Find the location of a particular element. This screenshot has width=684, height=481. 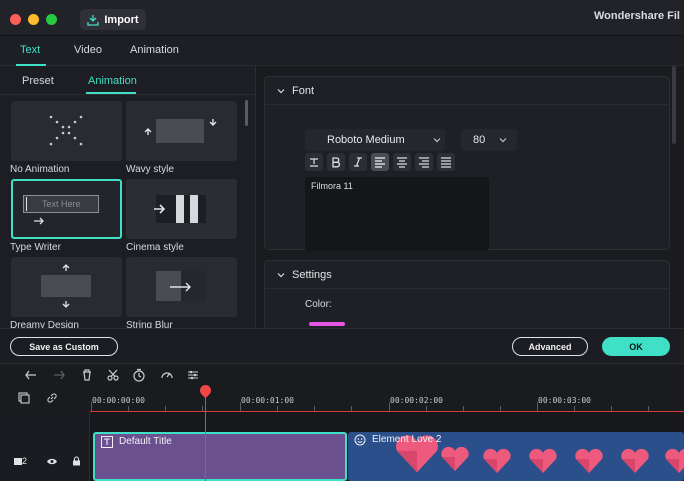

timecode: 00:00:02:00 is located at coordinates (416, 400).